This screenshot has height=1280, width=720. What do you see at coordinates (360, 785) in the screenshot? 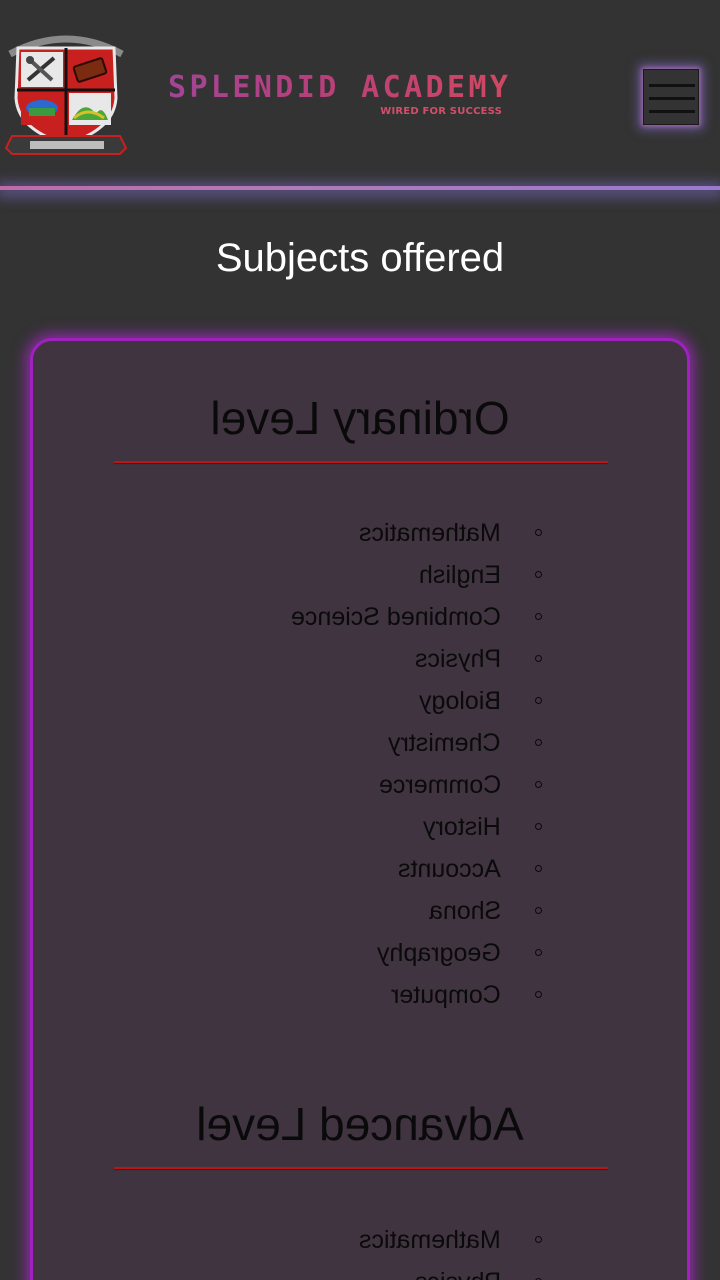
I see `list-item: Commerce` at bounding box center [360, 785].